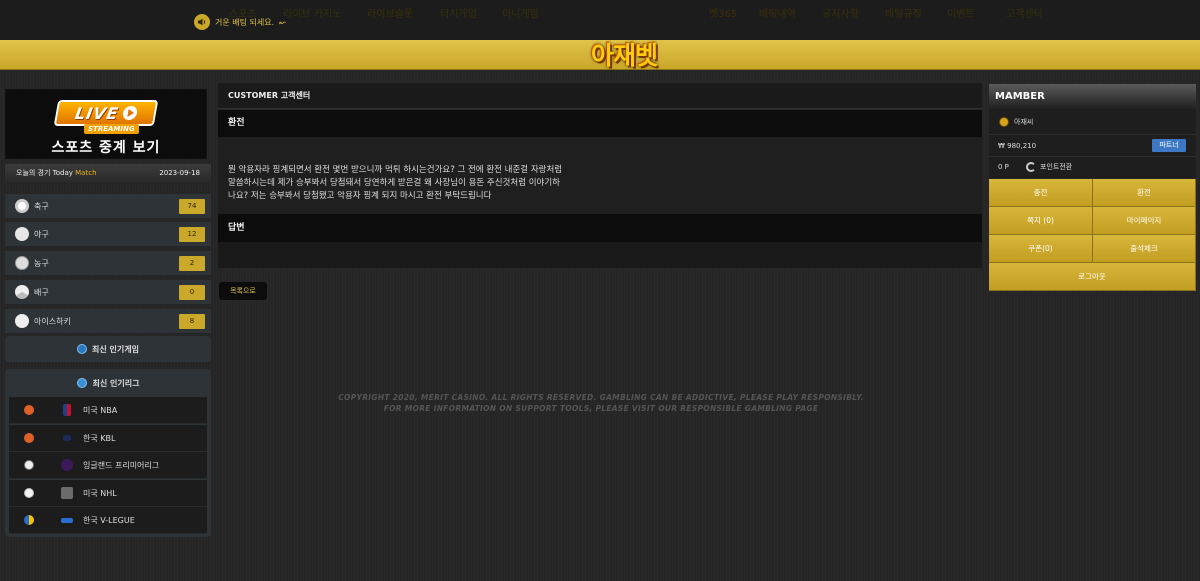 The width and height of the screenshot is (1200, 581). Describe the element at coordinates (108, 321) in the screenshot. I see `sport-row-hockey: 아이스하키 8` at that location.